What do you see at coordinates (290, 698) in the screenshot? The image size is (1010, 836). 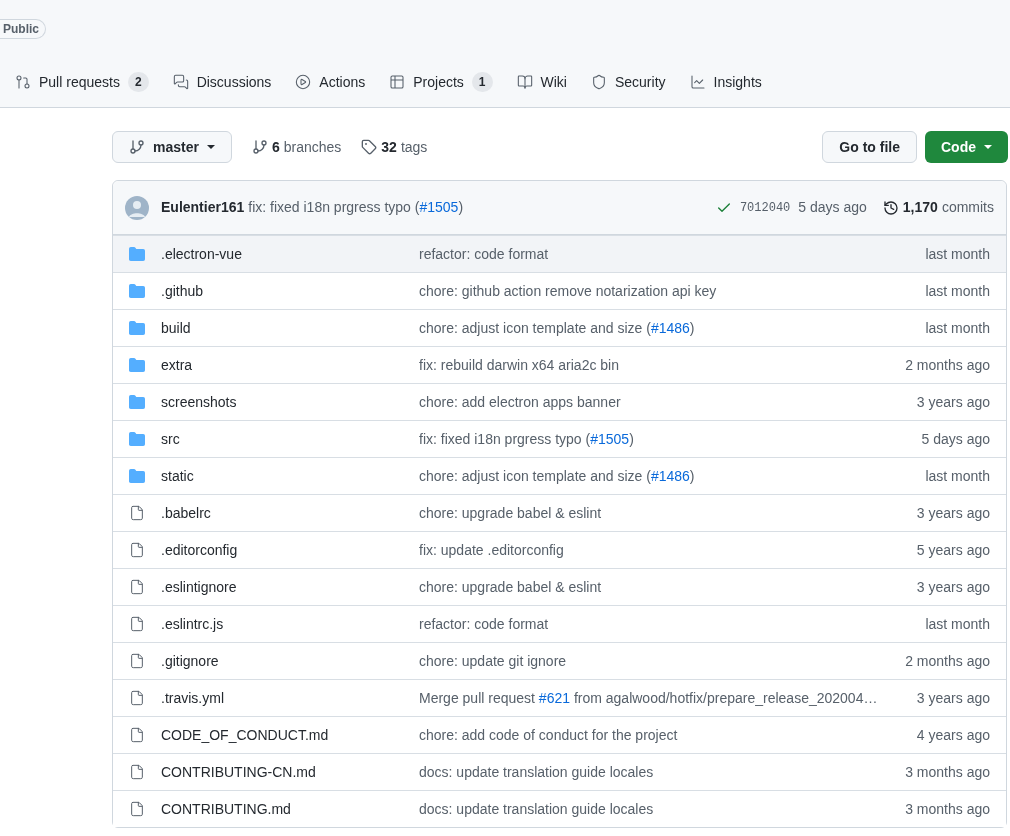 I see `file-name: .travis.yml` at bounding box center [290, 698].